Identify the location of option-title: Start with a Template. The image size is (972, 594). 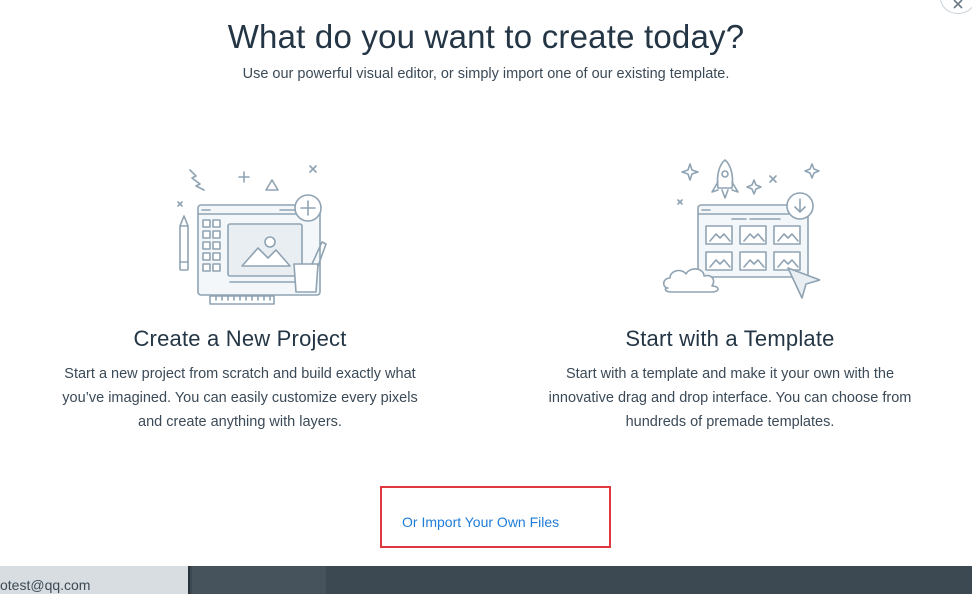
(730, 338).